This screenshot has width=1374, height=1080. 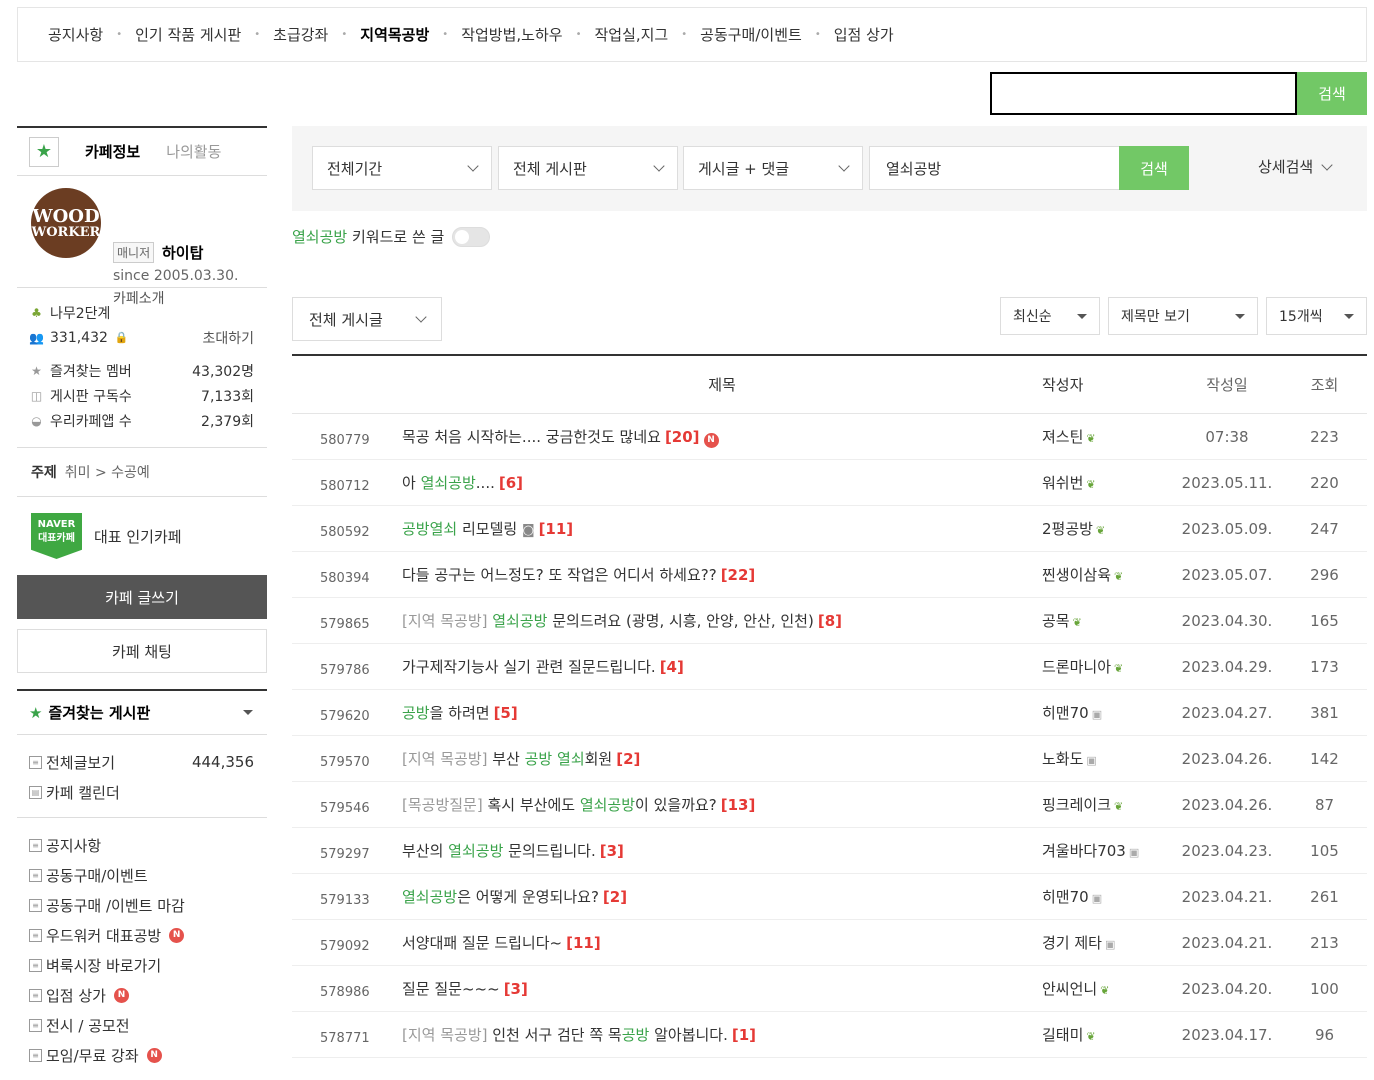 What do you see at coordinates (631, 34) in the screenshot?
I see `nav-item: 작업실,지그` at bounding box center [631, 34].